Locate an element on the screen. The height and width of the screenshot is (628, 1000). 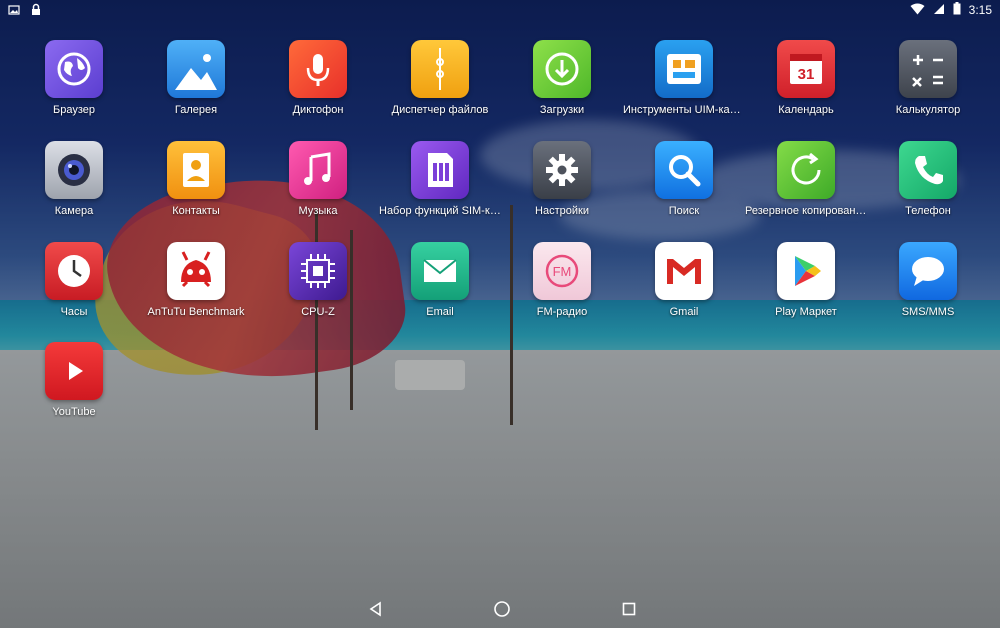
app-label: Телефон is located at coordinates (928, 211).